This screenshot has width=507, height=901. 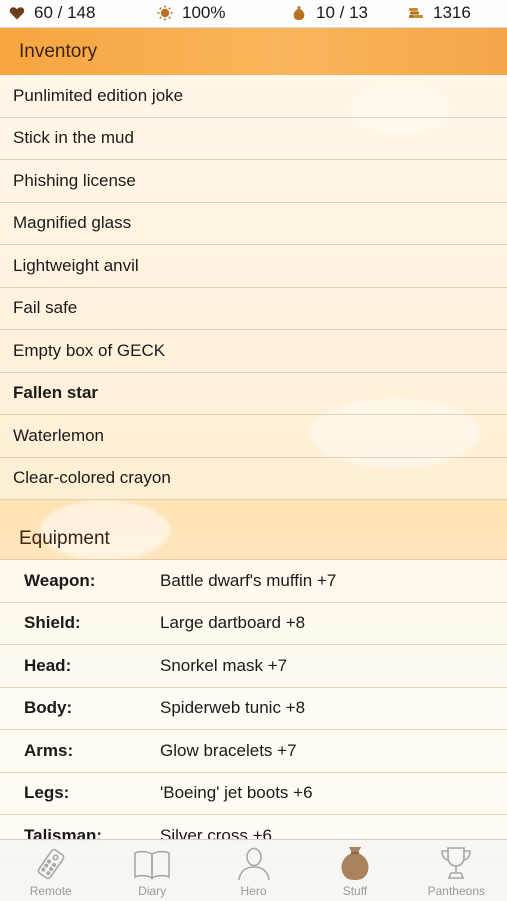 I want to click on equipment-value: Large dartboard +8, so click(x=233, y=623).